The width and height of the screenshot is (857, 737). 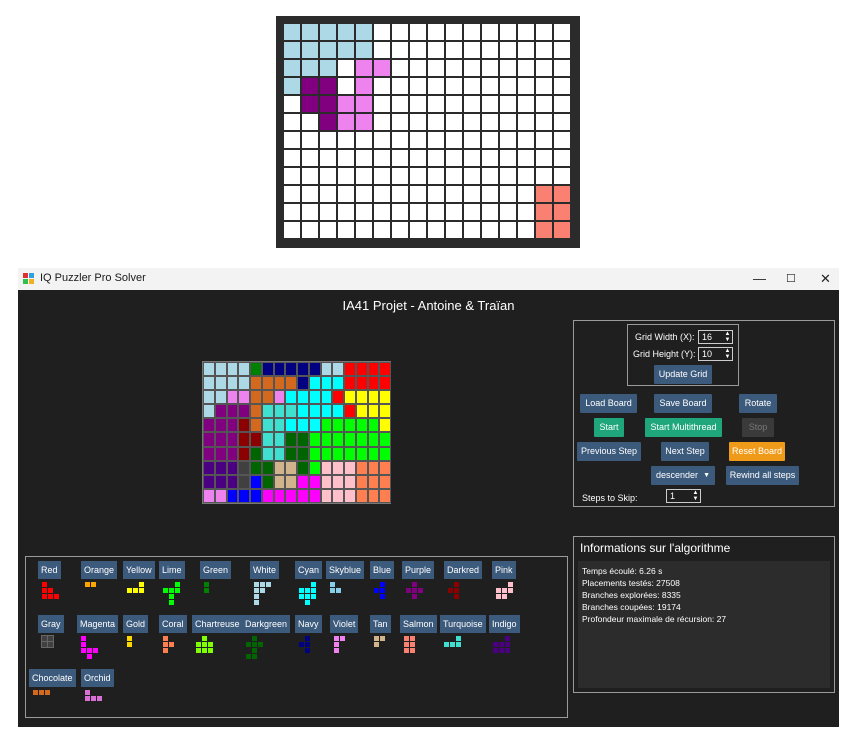 I want to click on save-board-button: Save Board, so click(x=683, y=403).